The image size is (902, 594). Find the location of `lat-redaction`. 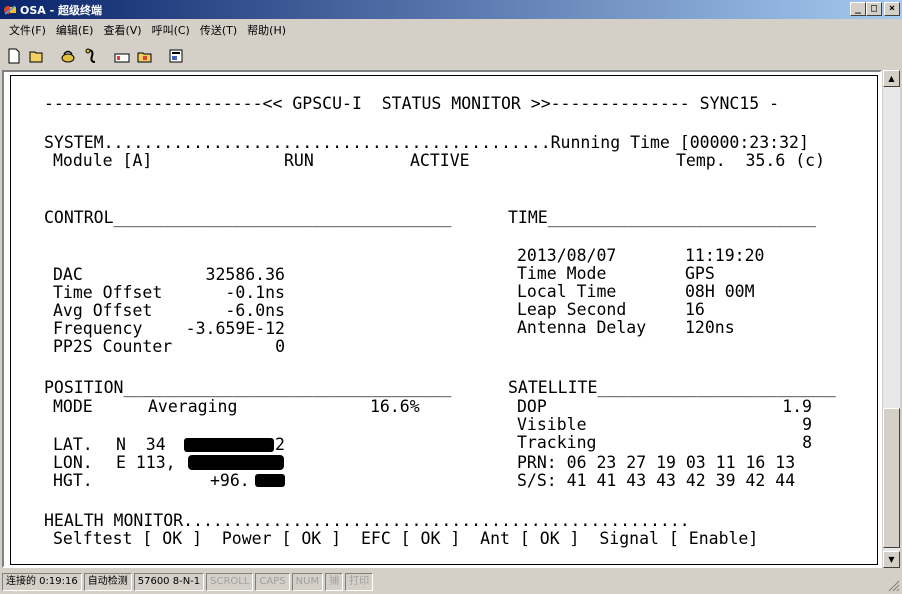

lat-redaction is located at coordinates (229, 445).